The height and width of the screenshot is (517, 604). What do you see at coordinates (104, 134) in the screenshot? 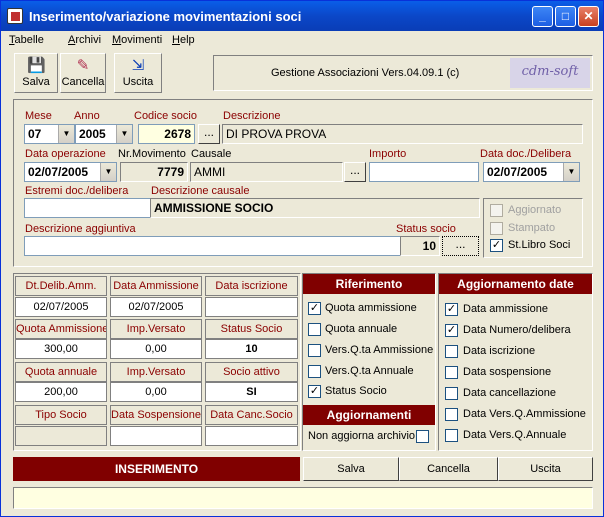
I see `anno-select: 2005 ▼` at bounding box center [104, 134].